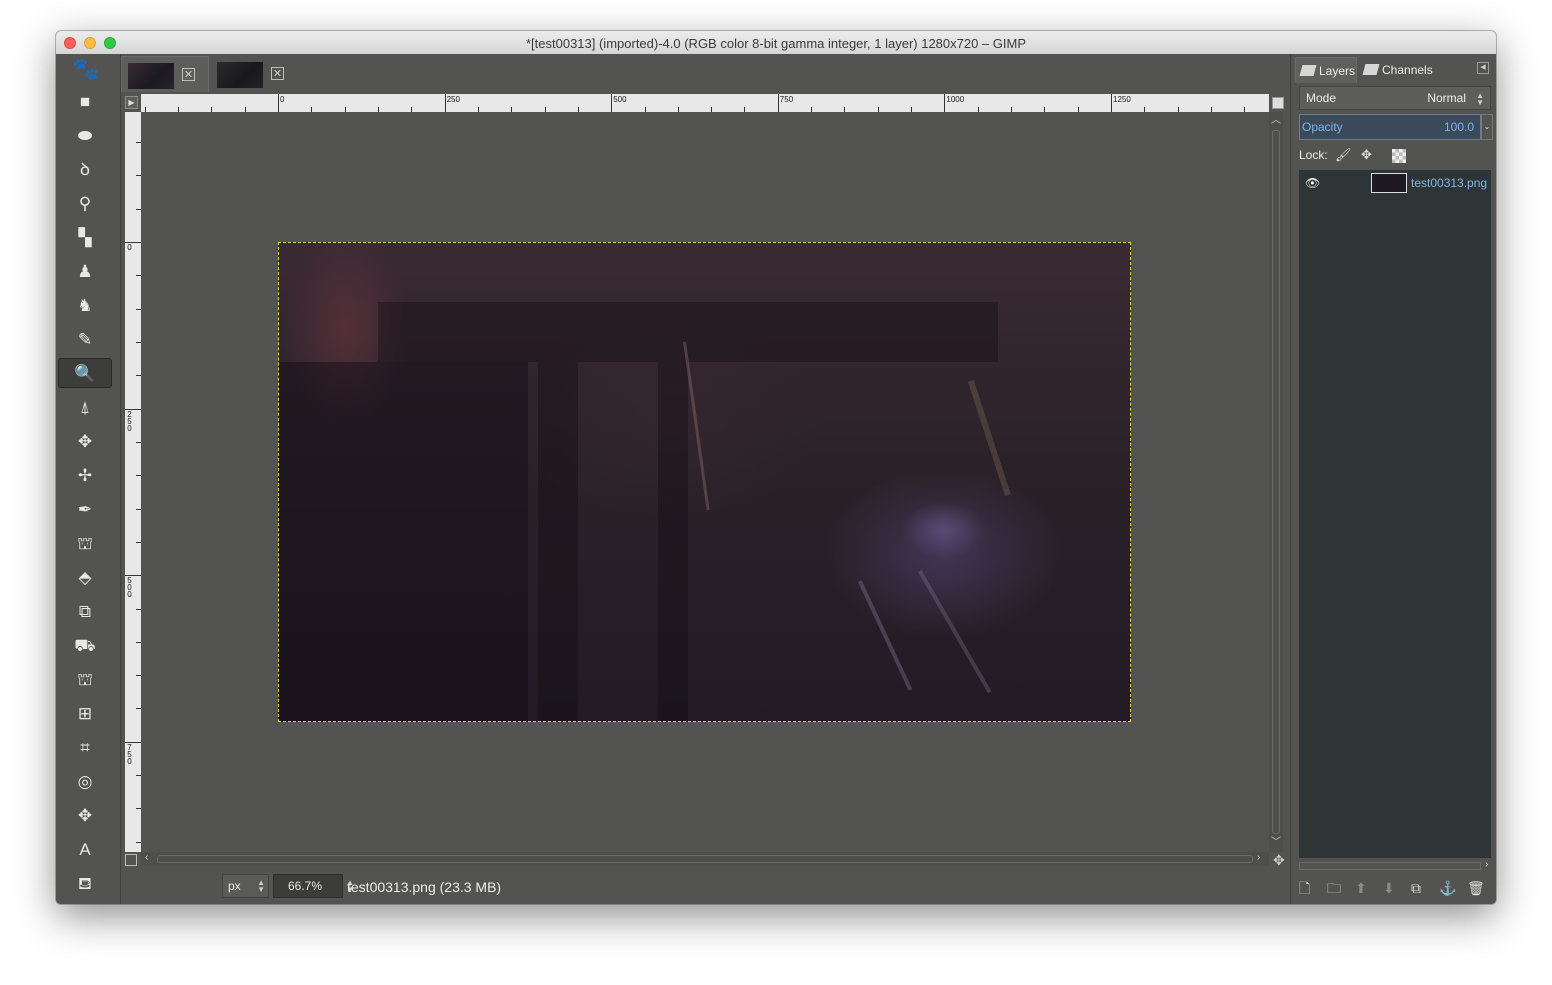  I want to click on lock-row: Lock: 🖌 ✥, so click(1395, 156).